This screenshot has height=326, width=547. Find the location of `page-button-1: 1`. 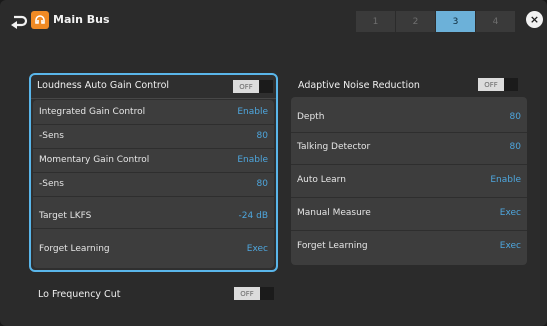

page-button-1: 1 is located at coordinates (375, 21).